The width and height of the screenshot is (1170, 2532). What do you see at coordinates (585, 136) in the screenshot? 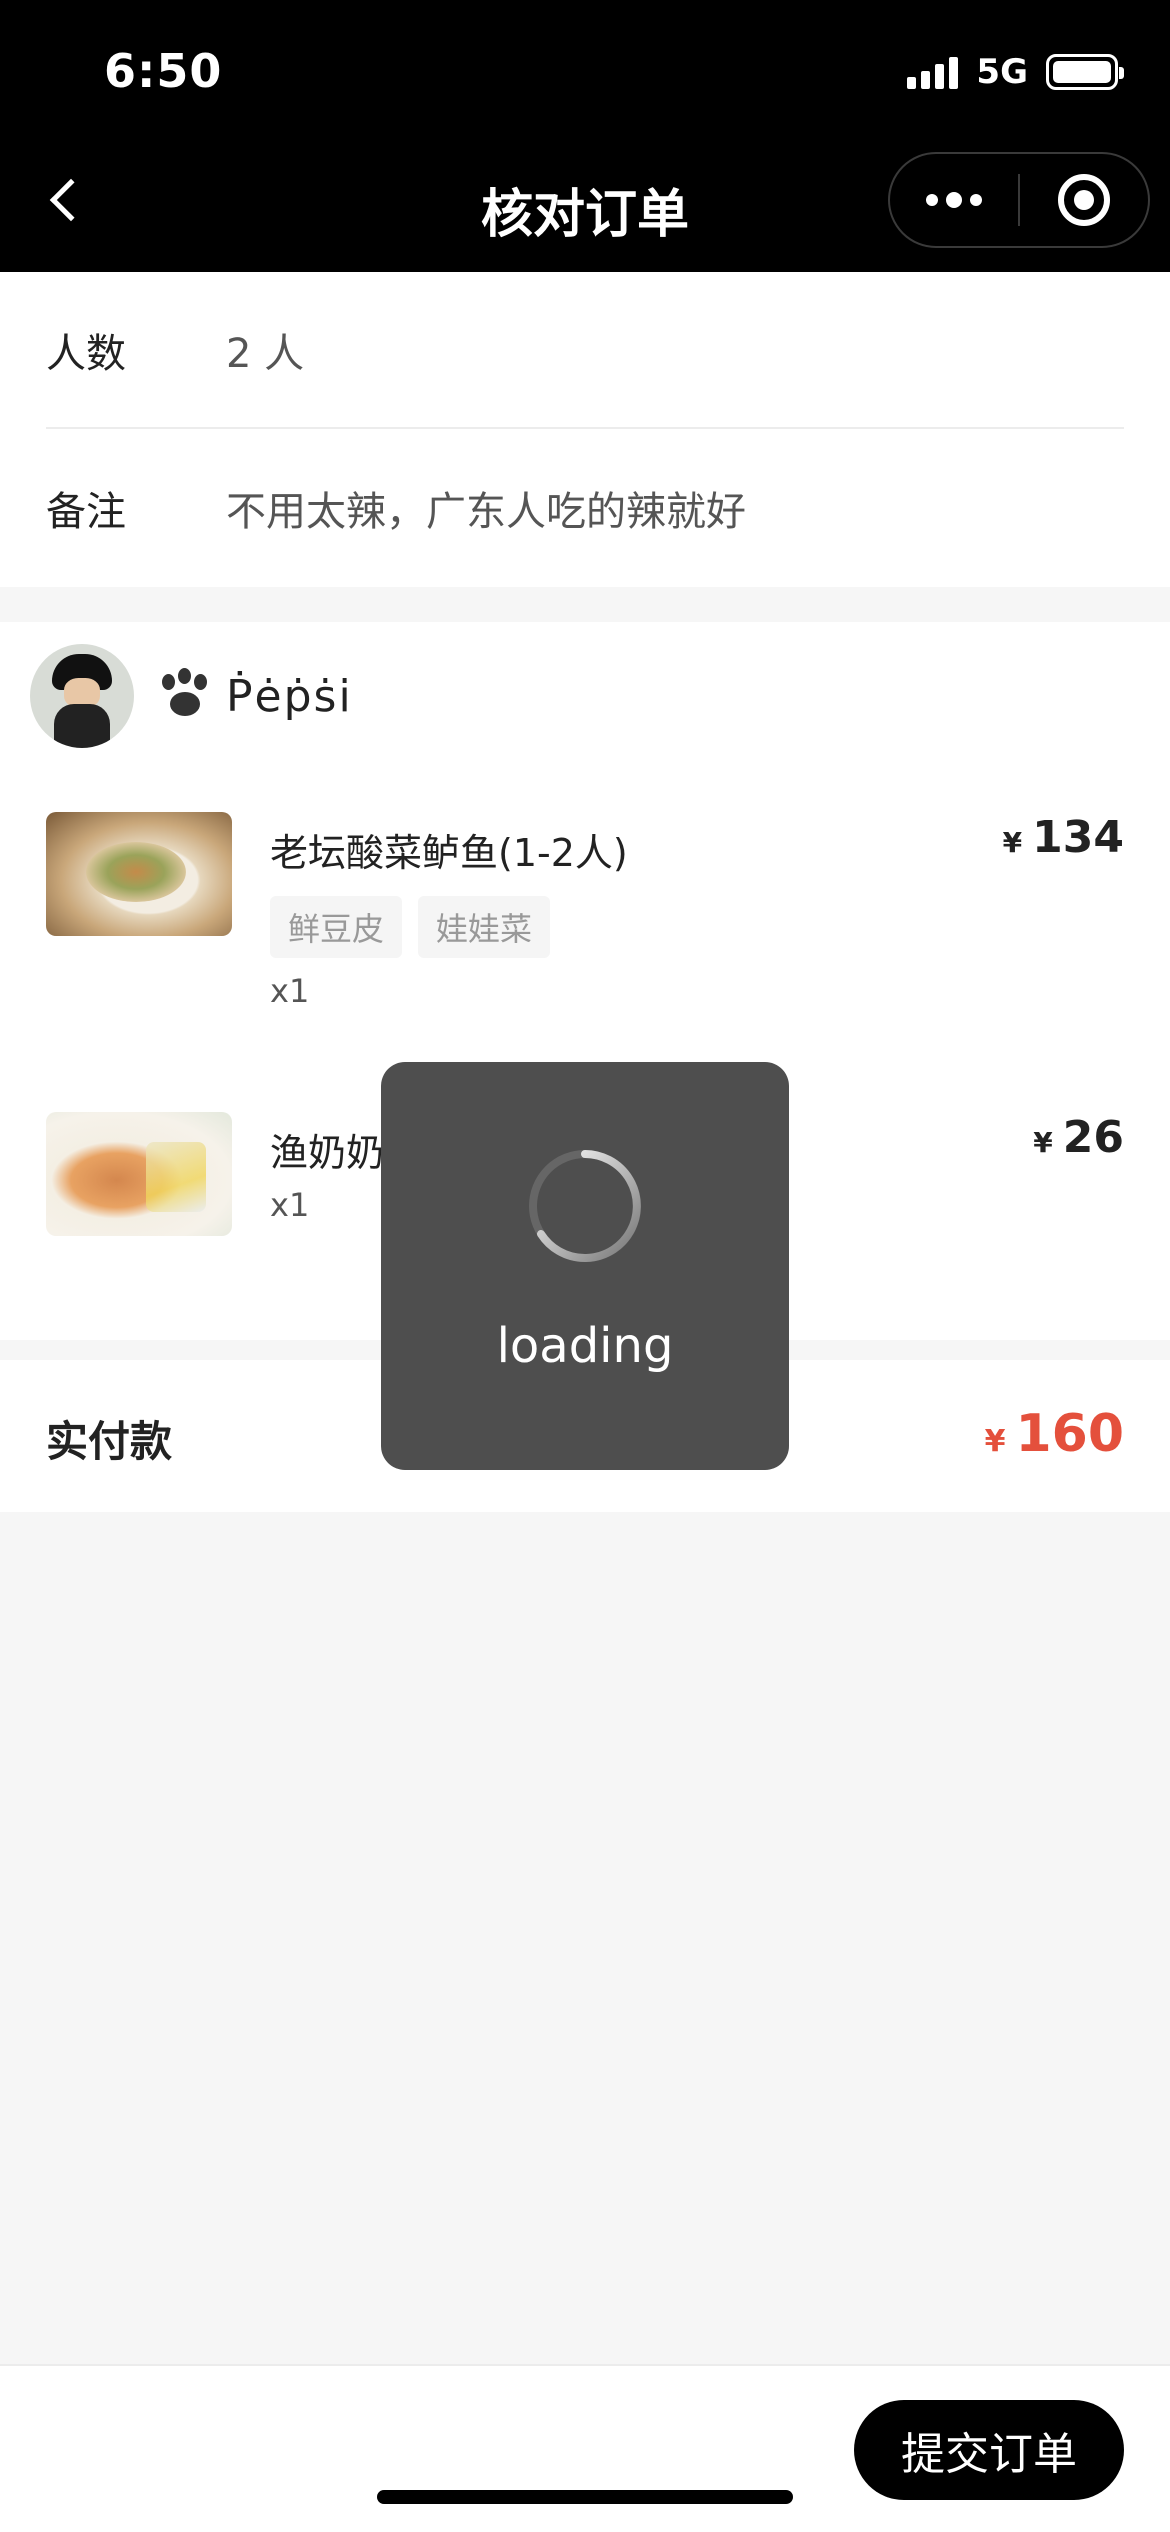
I see `top-bar: 6:50 5G 核对订单` at bounding box center [585, 136].